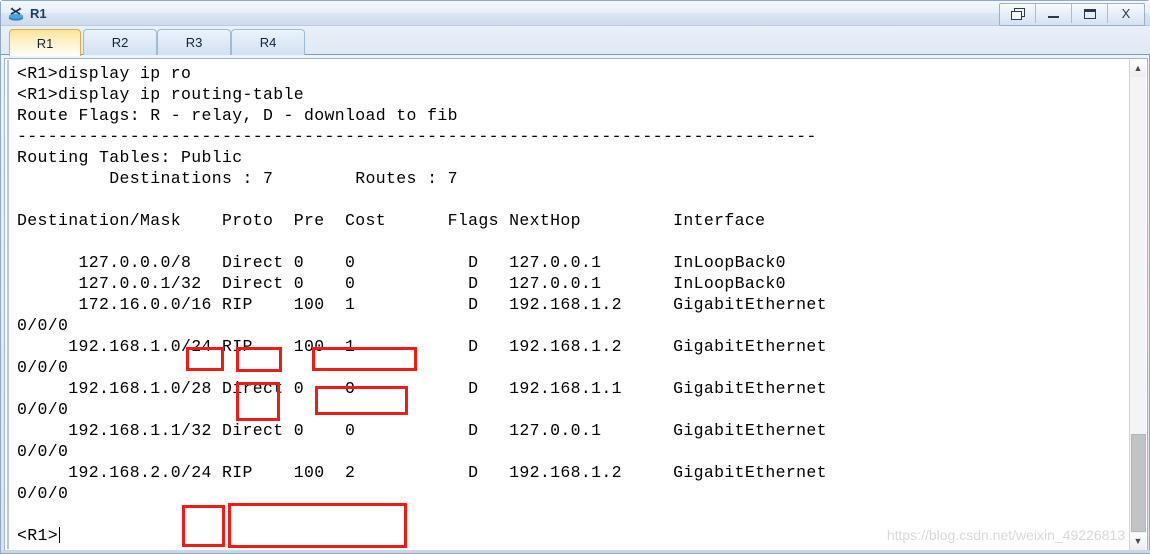  I want to click on close-icon: X, so click(1126, 13).